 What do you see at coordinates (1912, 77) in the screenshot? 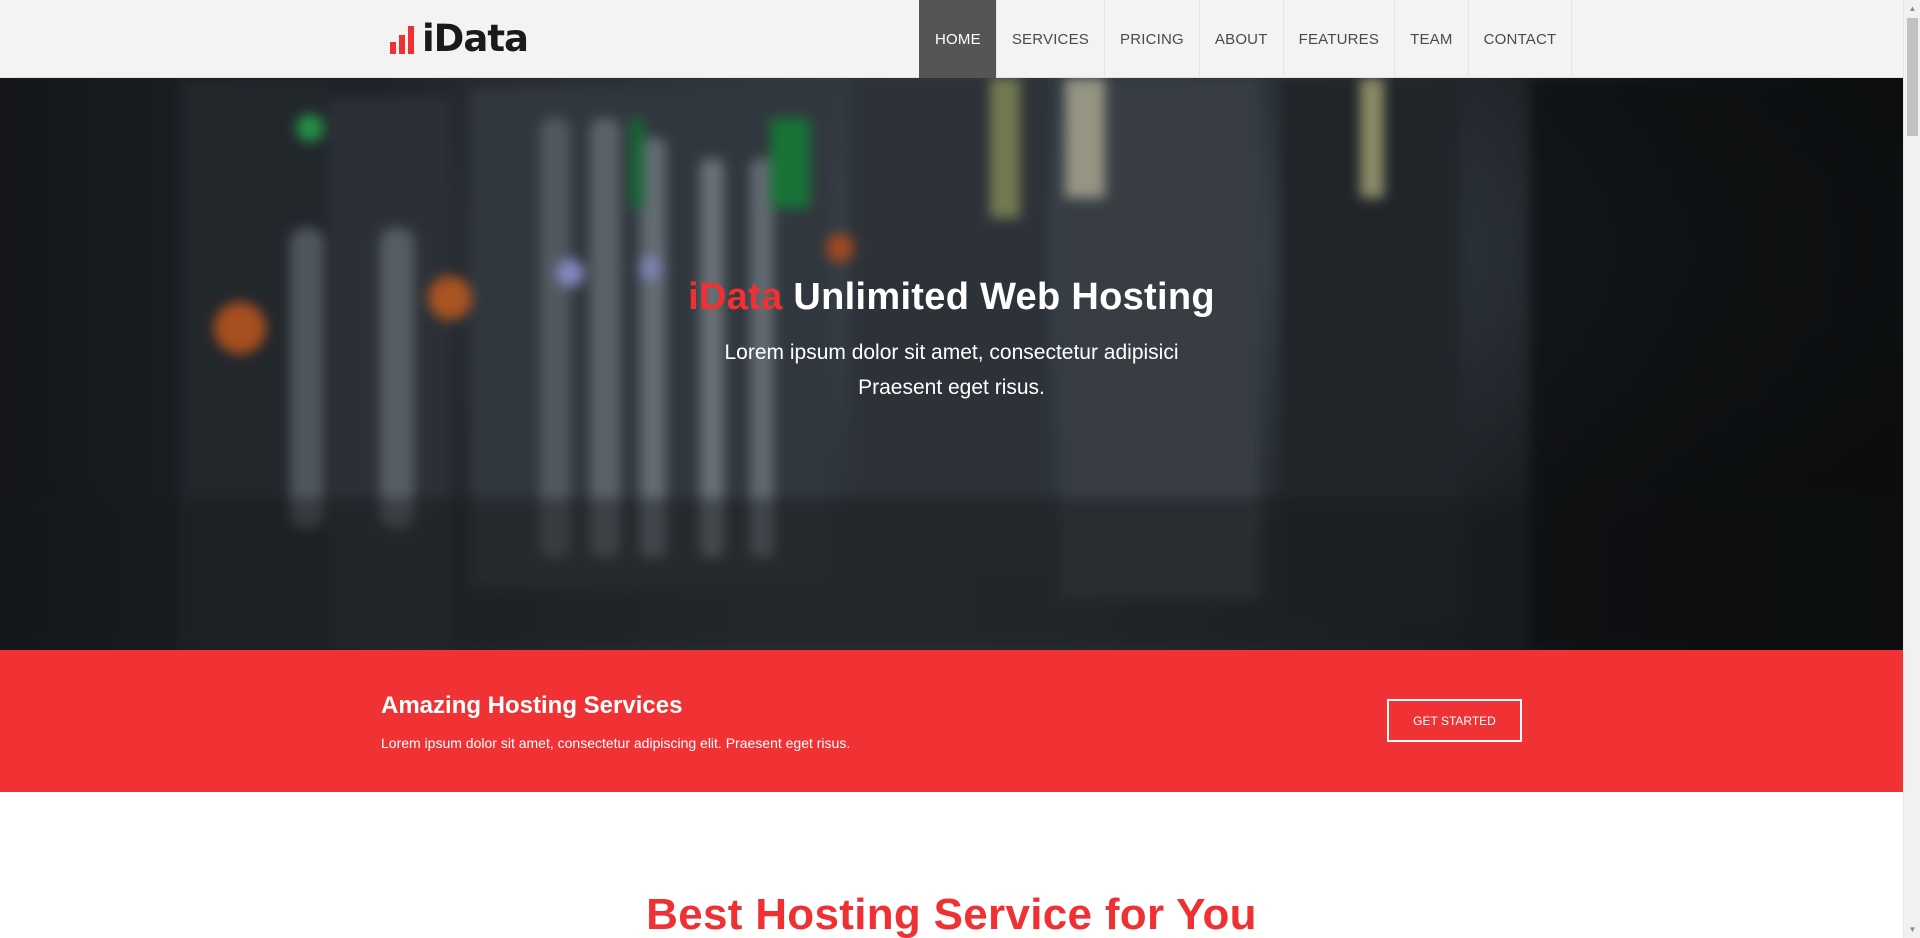
I see `scrollbar-thumb` at bounding box center [1912, 77].